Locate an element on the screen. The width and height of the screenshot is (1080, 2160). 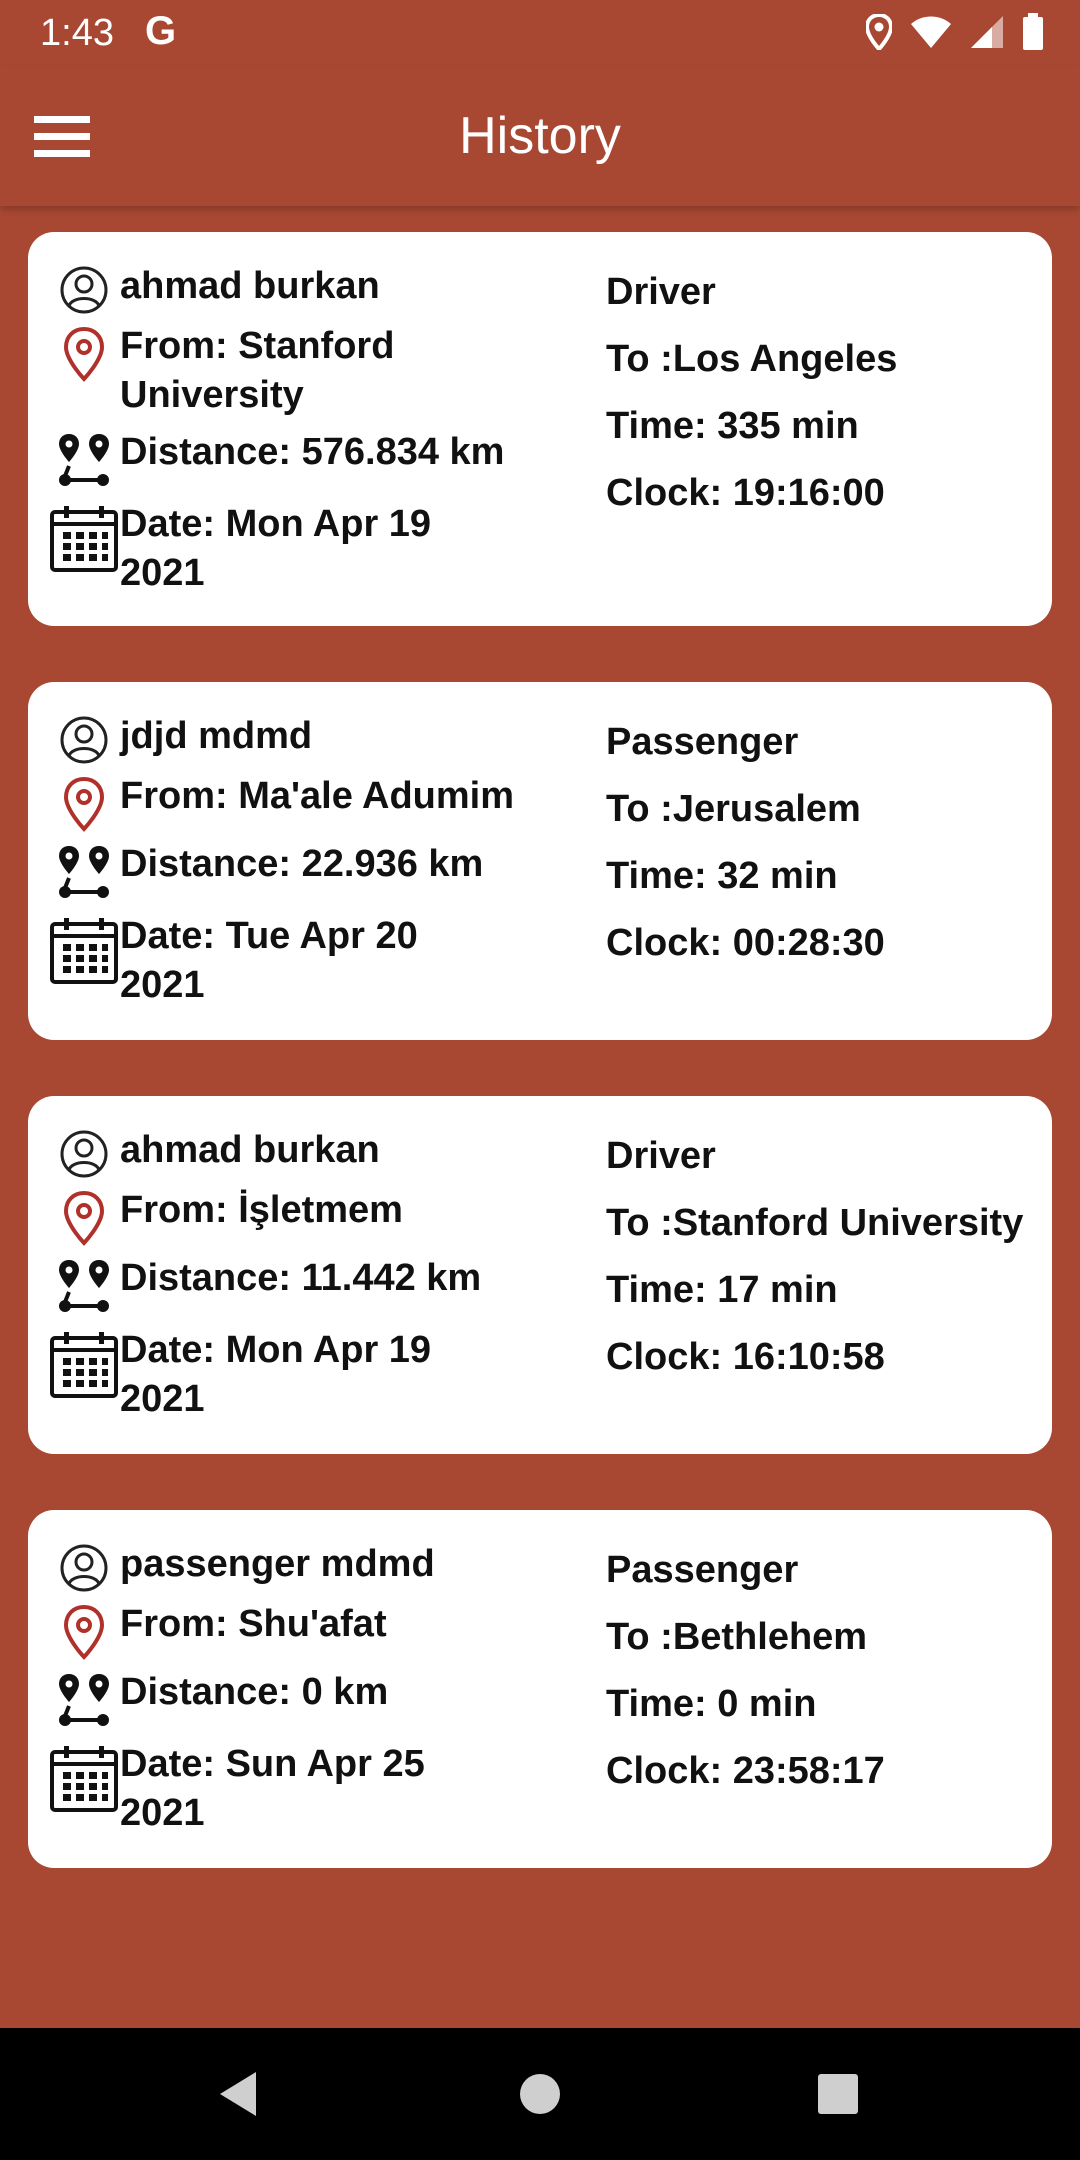
date-row: Date: Tue Apr 20 2021 is located at coordinates (318, 961).